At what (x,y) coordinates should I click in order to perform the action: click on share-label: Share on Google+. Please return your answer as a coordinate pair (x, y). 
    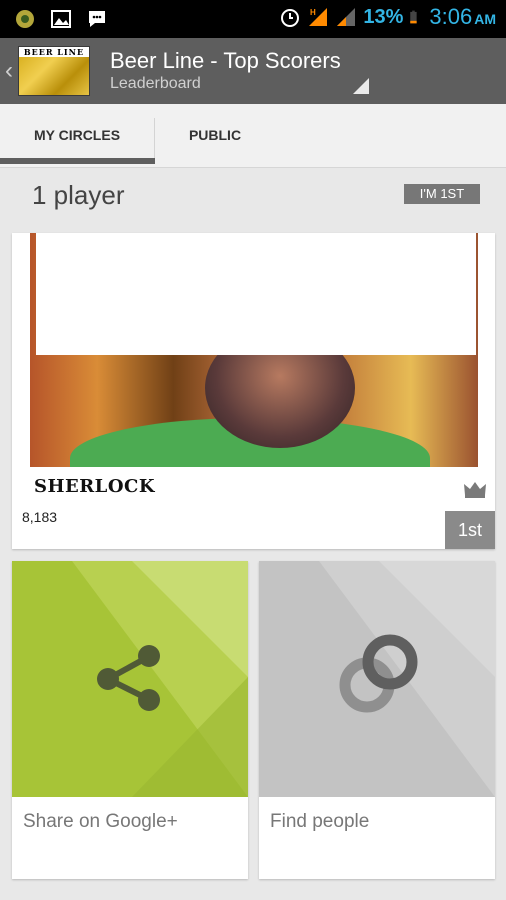
    Looking at the image, I should click on (100, 821).